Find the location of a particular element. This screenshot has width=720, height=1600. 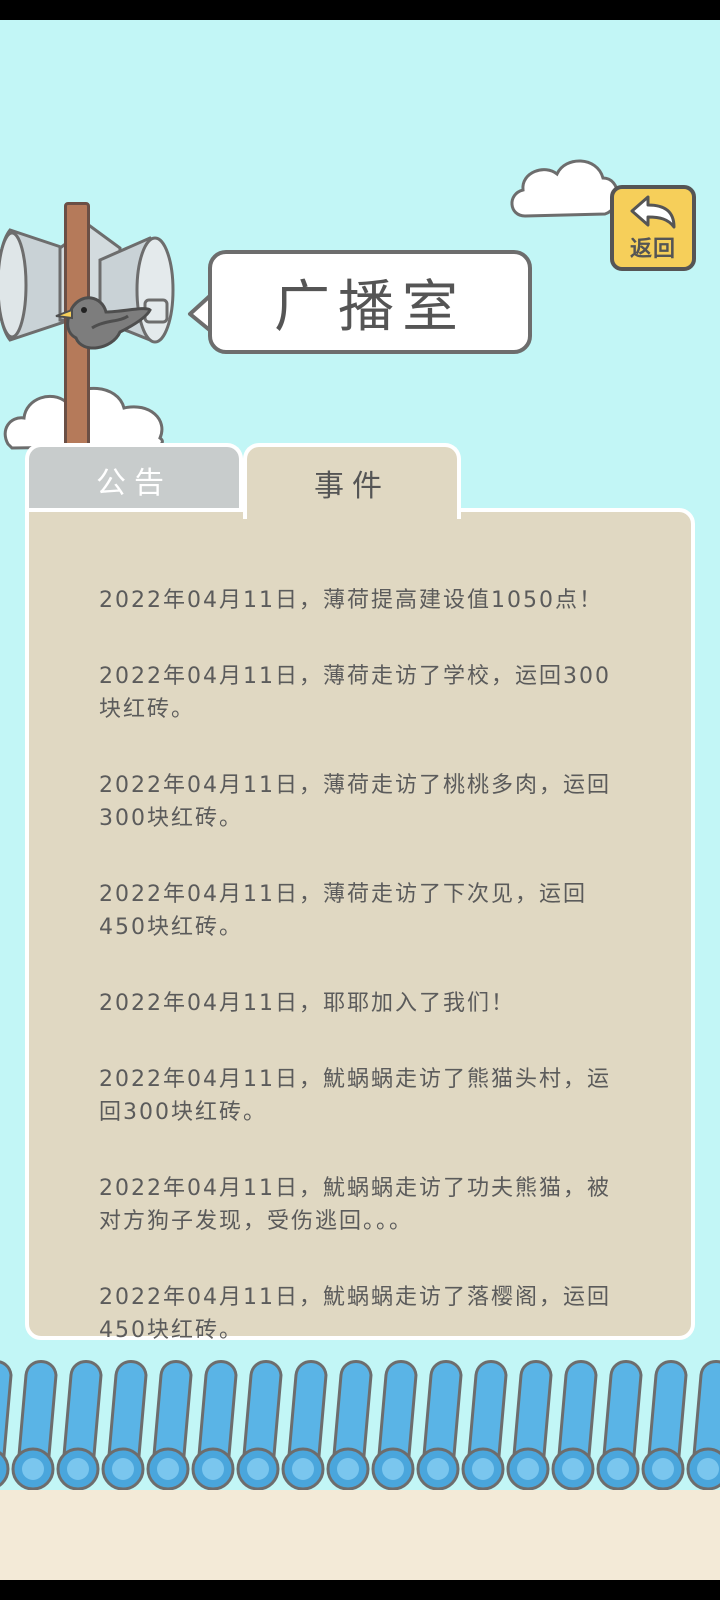

cloud-top-right is located at coordinates (564, 188).